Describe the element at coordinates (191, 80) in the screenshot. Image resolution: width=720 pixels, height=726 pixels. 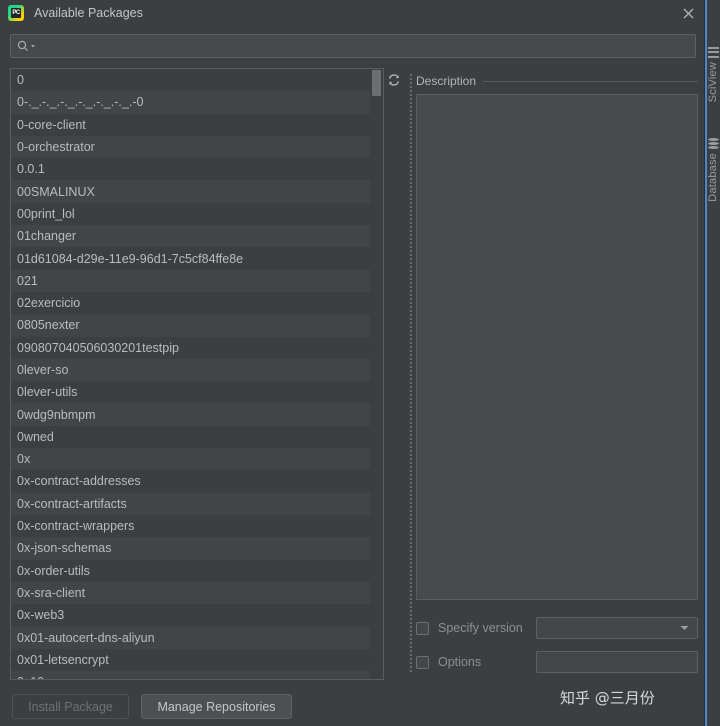
I see `package-list-item: 0` at that location.